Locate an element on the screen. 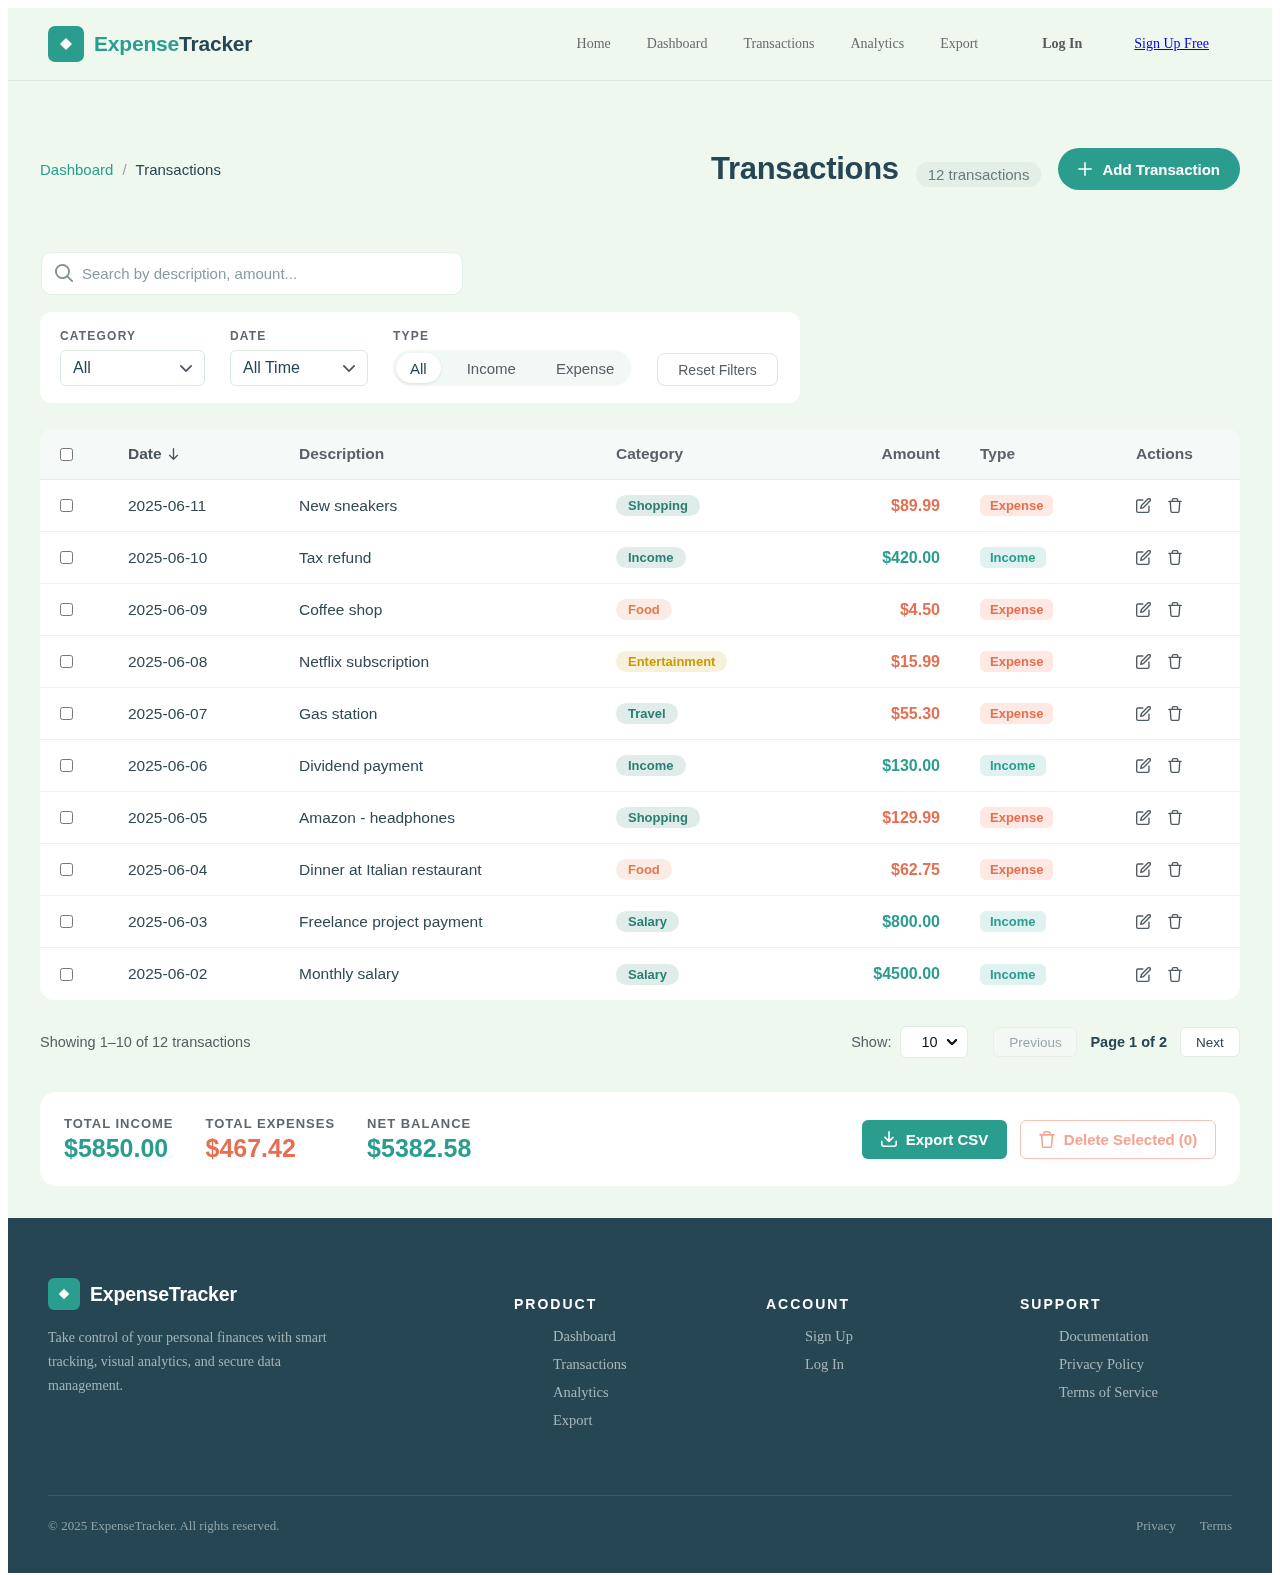 The image size is (1280, 1575). type-option: Expense is located at coordinates (585, 368).